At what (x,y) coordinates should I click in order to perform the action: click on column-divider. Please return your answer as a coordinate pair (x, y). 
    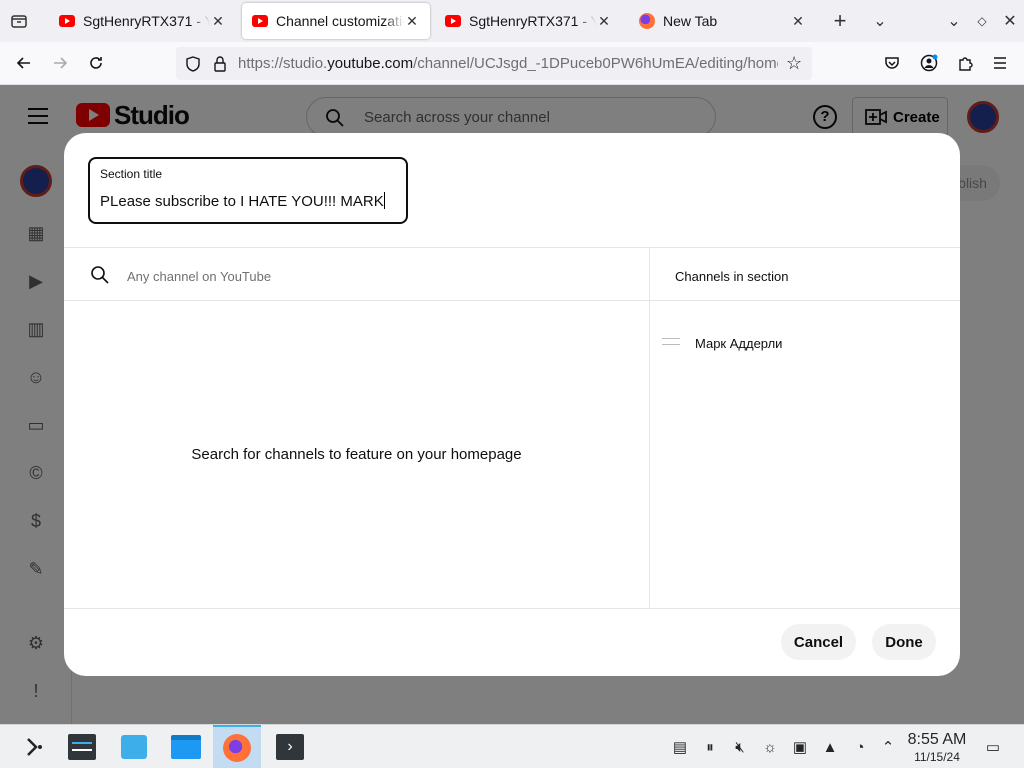
    Looking at the image, I should click on (649, 427).